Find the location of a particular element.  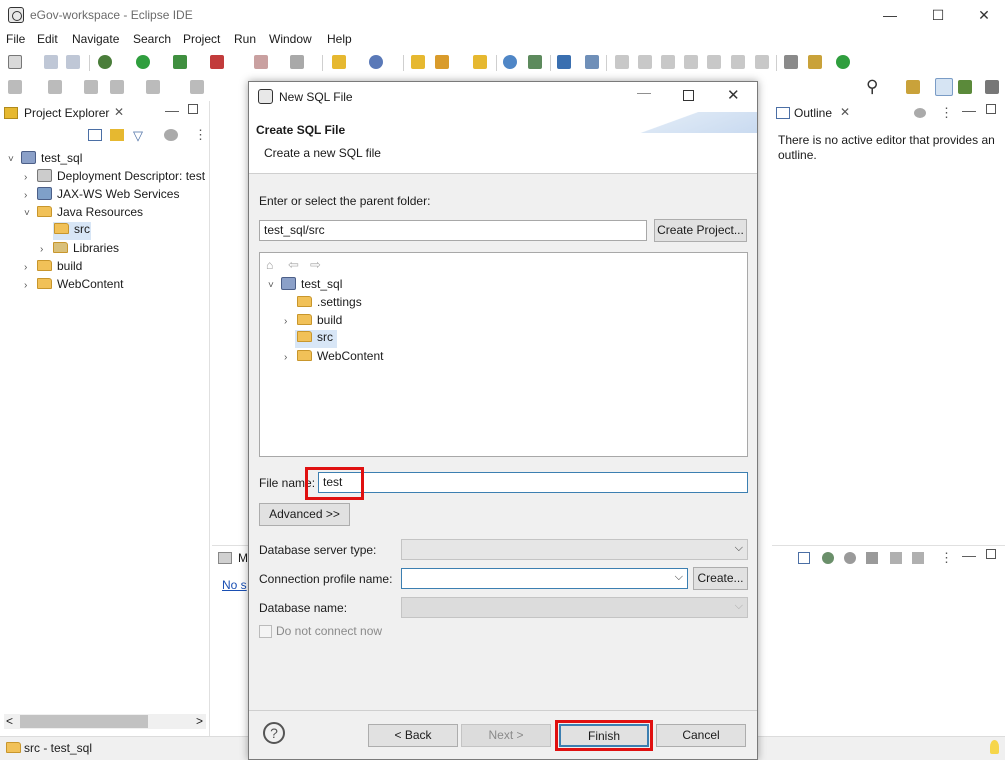

new-icon is located at coordinates (15, 62).